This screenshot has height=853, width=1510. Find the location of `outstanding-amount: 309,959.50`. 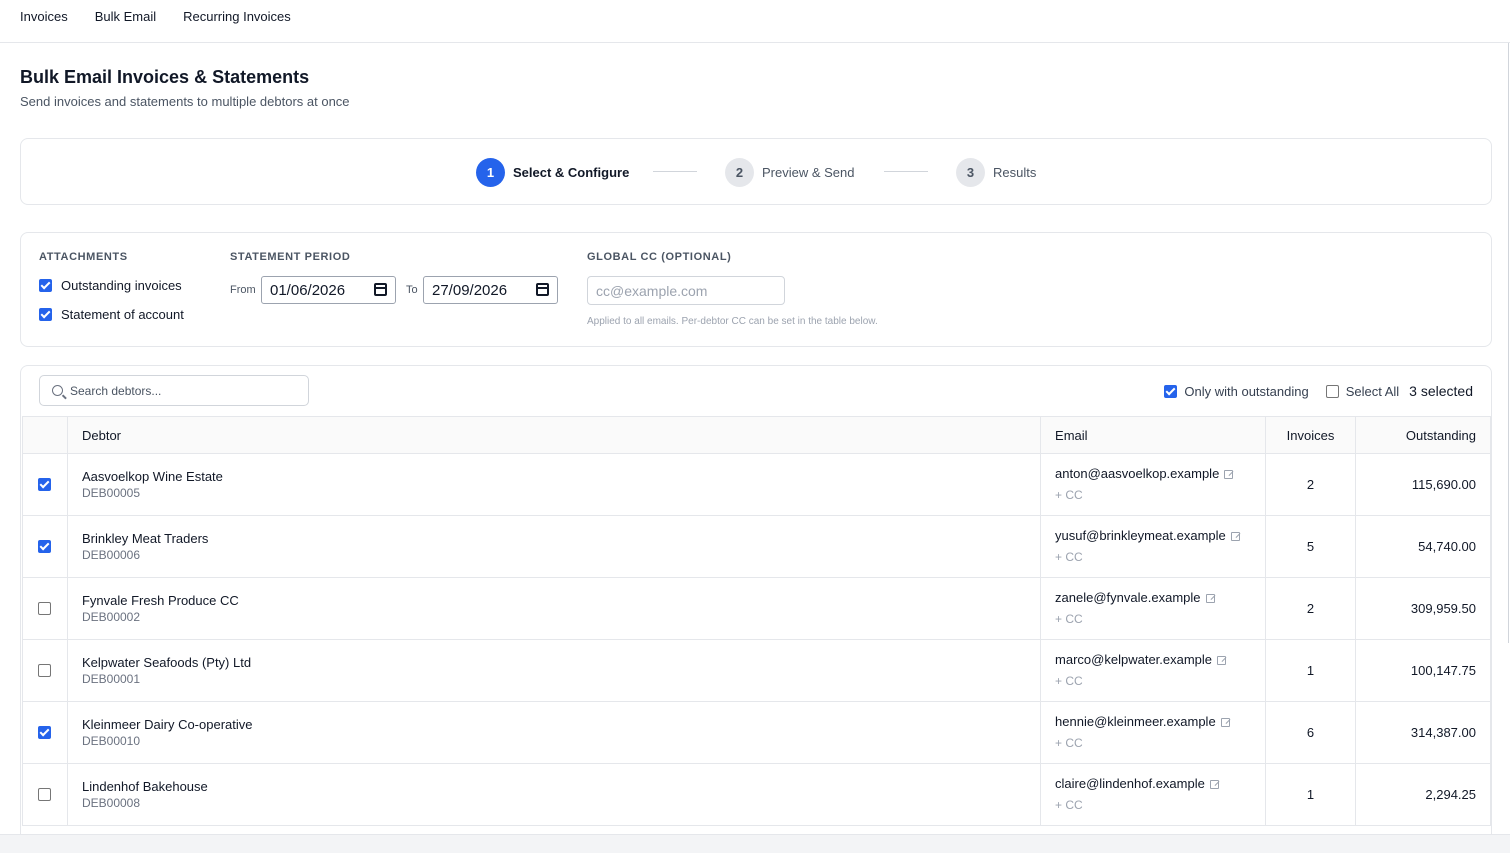

outstanding-amount: 309,959.50 is located at coordinates (1423, 608).